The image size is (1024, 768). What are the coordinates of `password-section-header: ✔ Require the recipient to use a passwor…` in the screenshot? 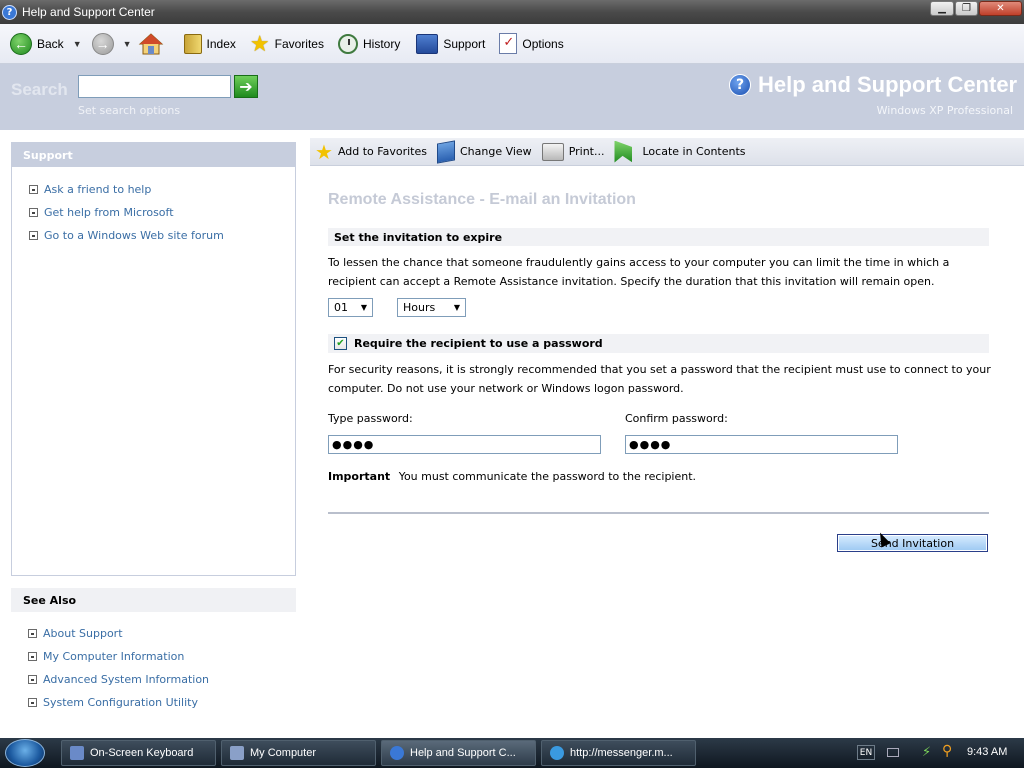 It's located at (658, 343).